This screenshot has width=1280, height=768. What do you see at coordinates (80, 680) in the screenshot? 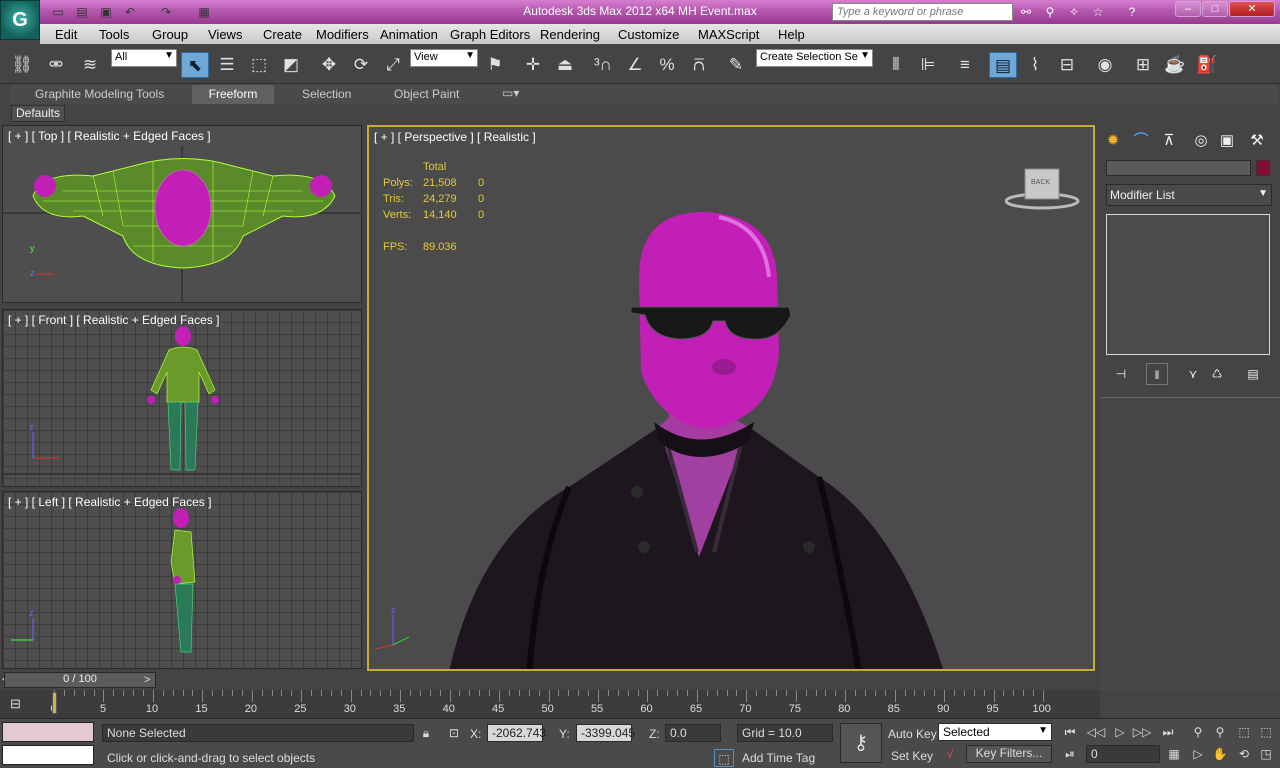
I see `time-slider-thumb: 0 / 100` at bounding box center [80, 680].